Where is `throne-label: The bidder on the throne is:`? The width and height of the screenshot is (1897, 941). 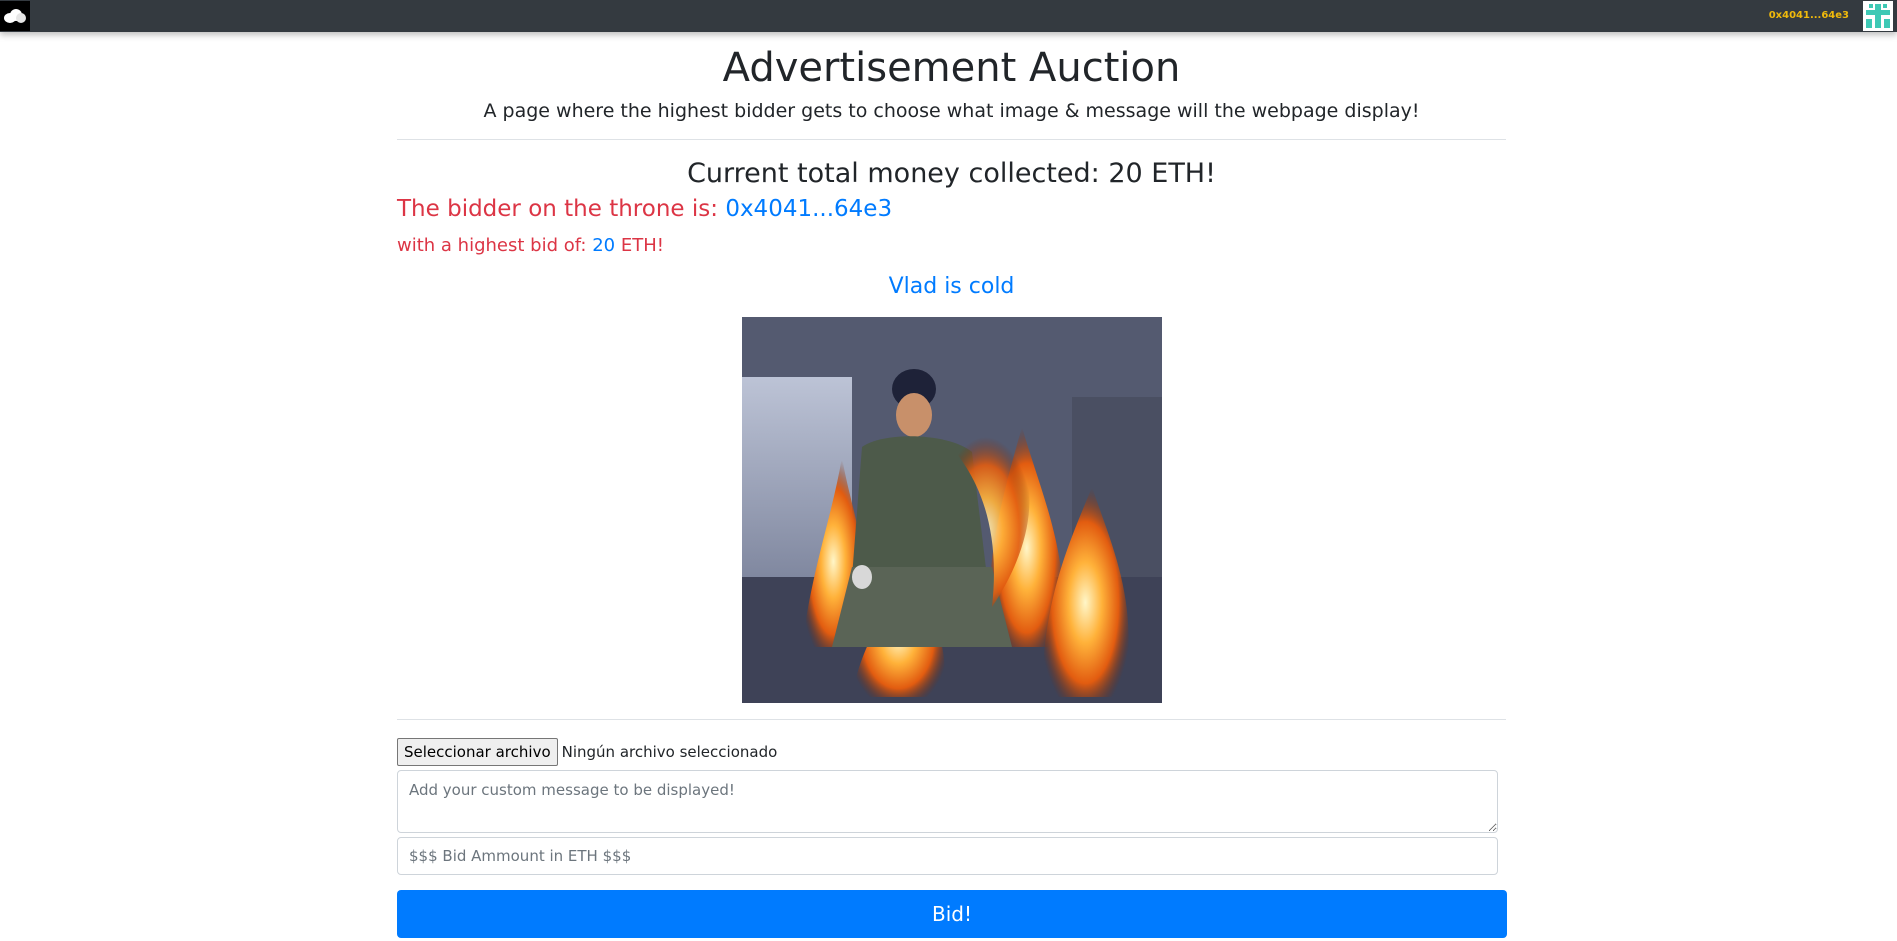
throne-label: The bidder on the throne is: is located at coordinates (557, 209).